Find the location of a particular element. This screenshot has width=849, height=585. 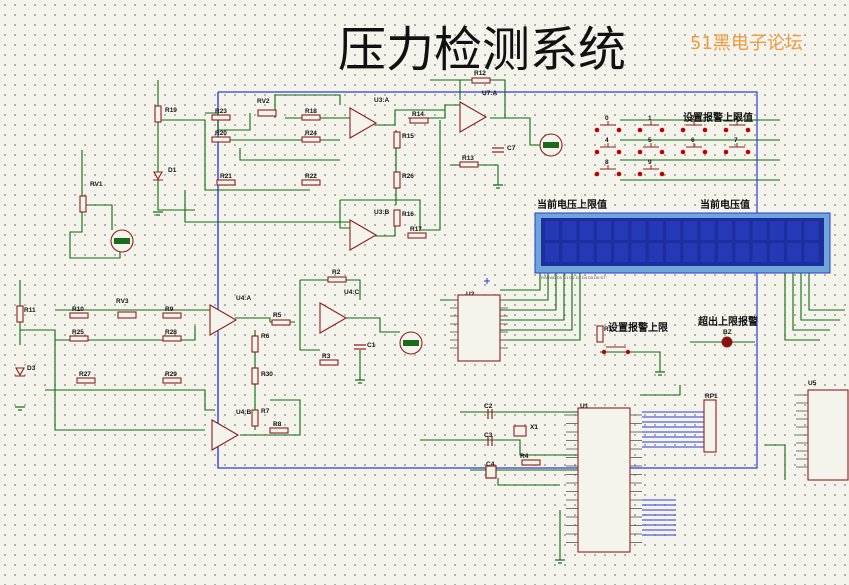

over-alarm-label: 超出上限报警 is located at coordinates (727, 321).